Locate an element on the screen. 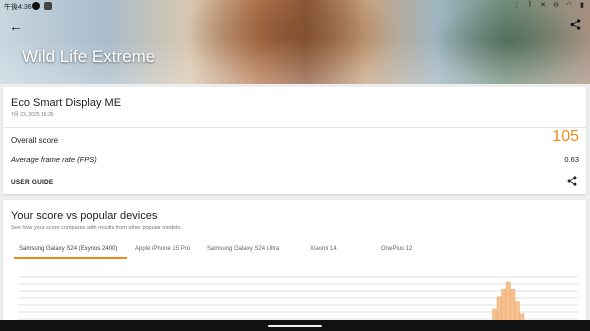 This screenshot has width=590, height=331. tab-oneplus-12: OnePlus 12 is located at coordinates (396, 249).